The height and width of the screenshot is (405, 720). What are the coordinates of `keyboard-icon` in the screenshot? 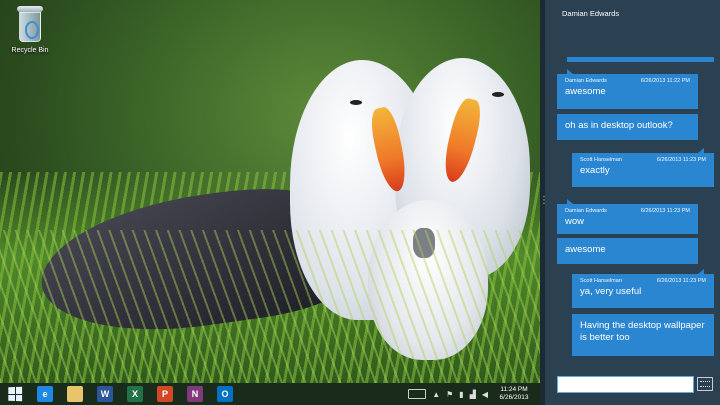 It's located at (705, 384).